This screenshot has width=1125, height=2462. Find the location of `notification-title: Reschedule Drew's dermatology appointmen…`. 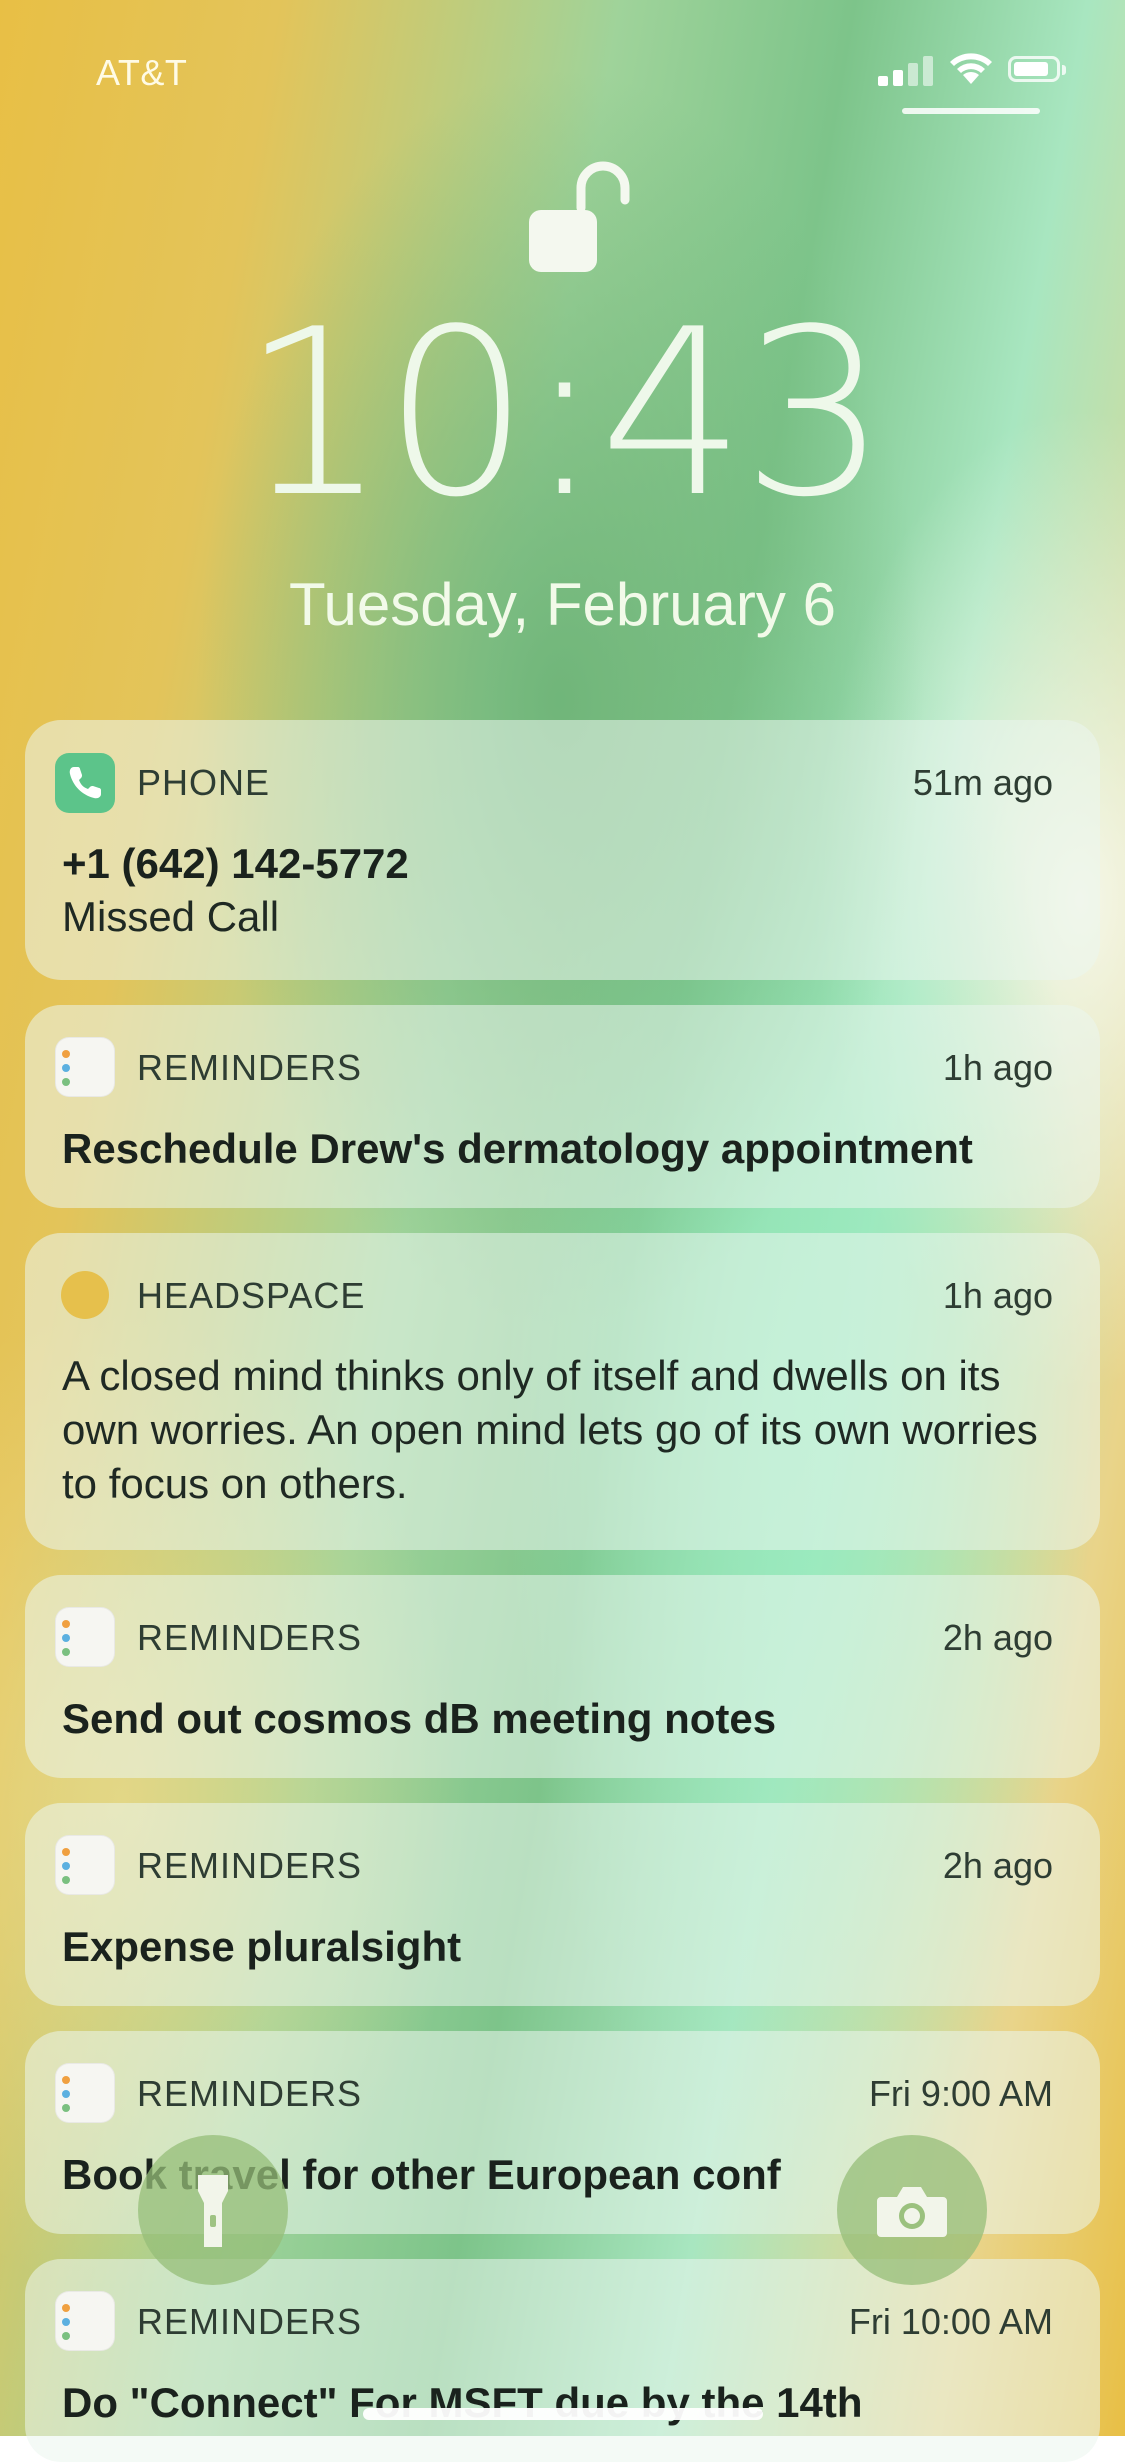

notification-title: Reschedule Drew's dermatology appointmen… is located at coordinates (517, 1148).